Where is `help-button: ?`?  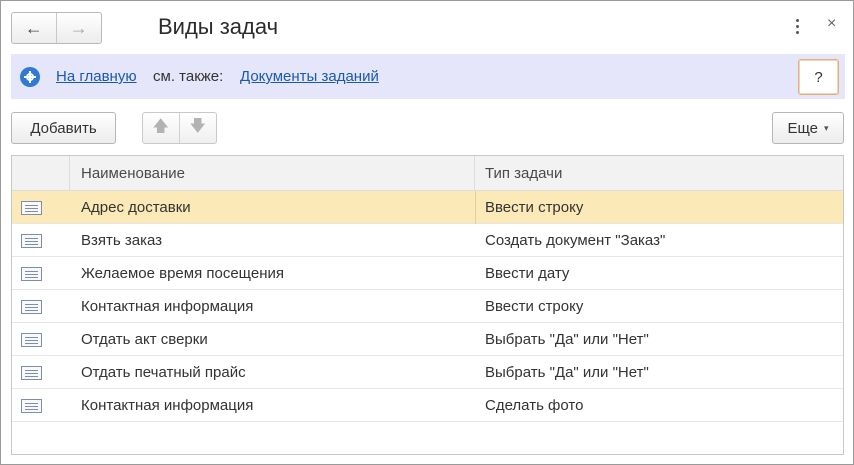 help-button: ? is located at coordinates (818, 77).